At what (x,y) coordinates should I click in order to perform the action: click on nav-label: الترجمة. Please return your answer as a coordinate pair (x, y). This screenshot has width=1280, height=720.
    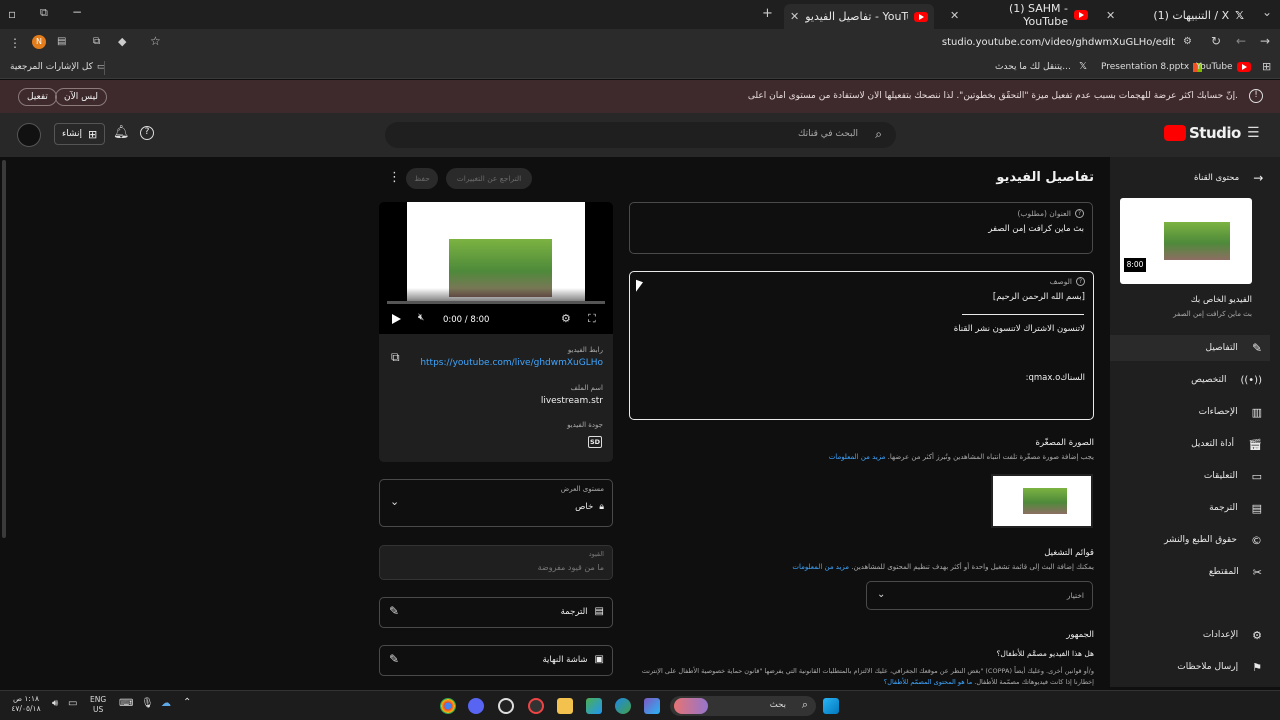
    Looking at the image, I should click on (1223, 508).